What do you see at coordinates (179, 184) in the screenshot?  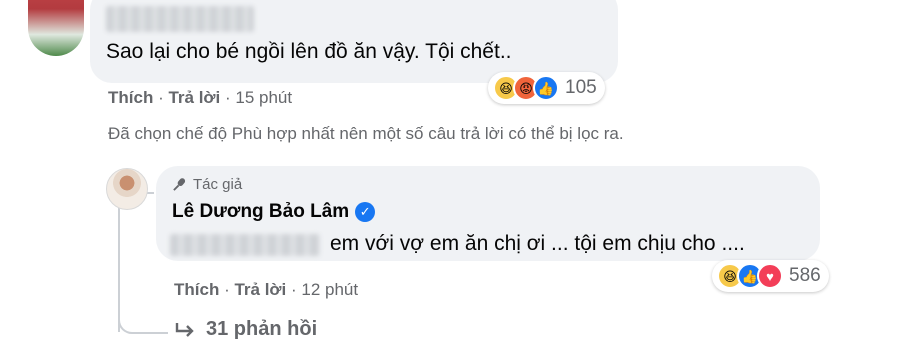 I see `microphone-icon` at bounding box center [179, 184].